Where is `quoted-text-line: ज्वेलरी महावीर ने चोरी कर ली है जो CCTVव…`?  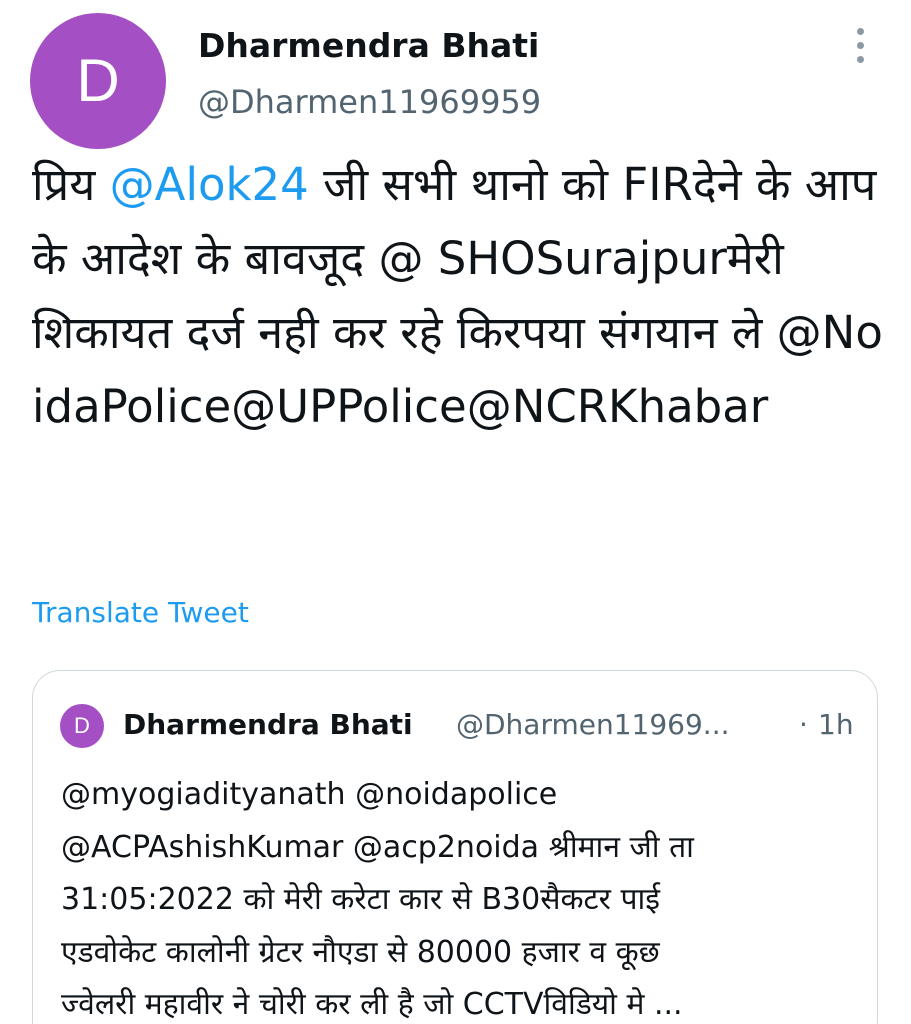
quoted-text-line: ज्वेलरी महावीर ने चोरी कर ली है जो CCTVव… is located at coordinates (372, 1004).